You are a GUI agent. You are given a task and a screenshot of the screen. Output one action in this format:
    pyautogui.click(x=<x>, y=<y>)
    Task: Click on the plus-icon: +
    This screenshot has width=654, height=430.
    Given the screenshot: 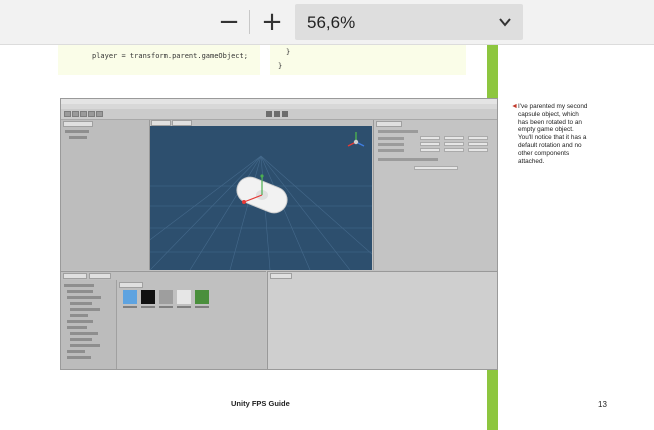 What is the action you would take?
    pyautogui.click(x=272, y=22)
    